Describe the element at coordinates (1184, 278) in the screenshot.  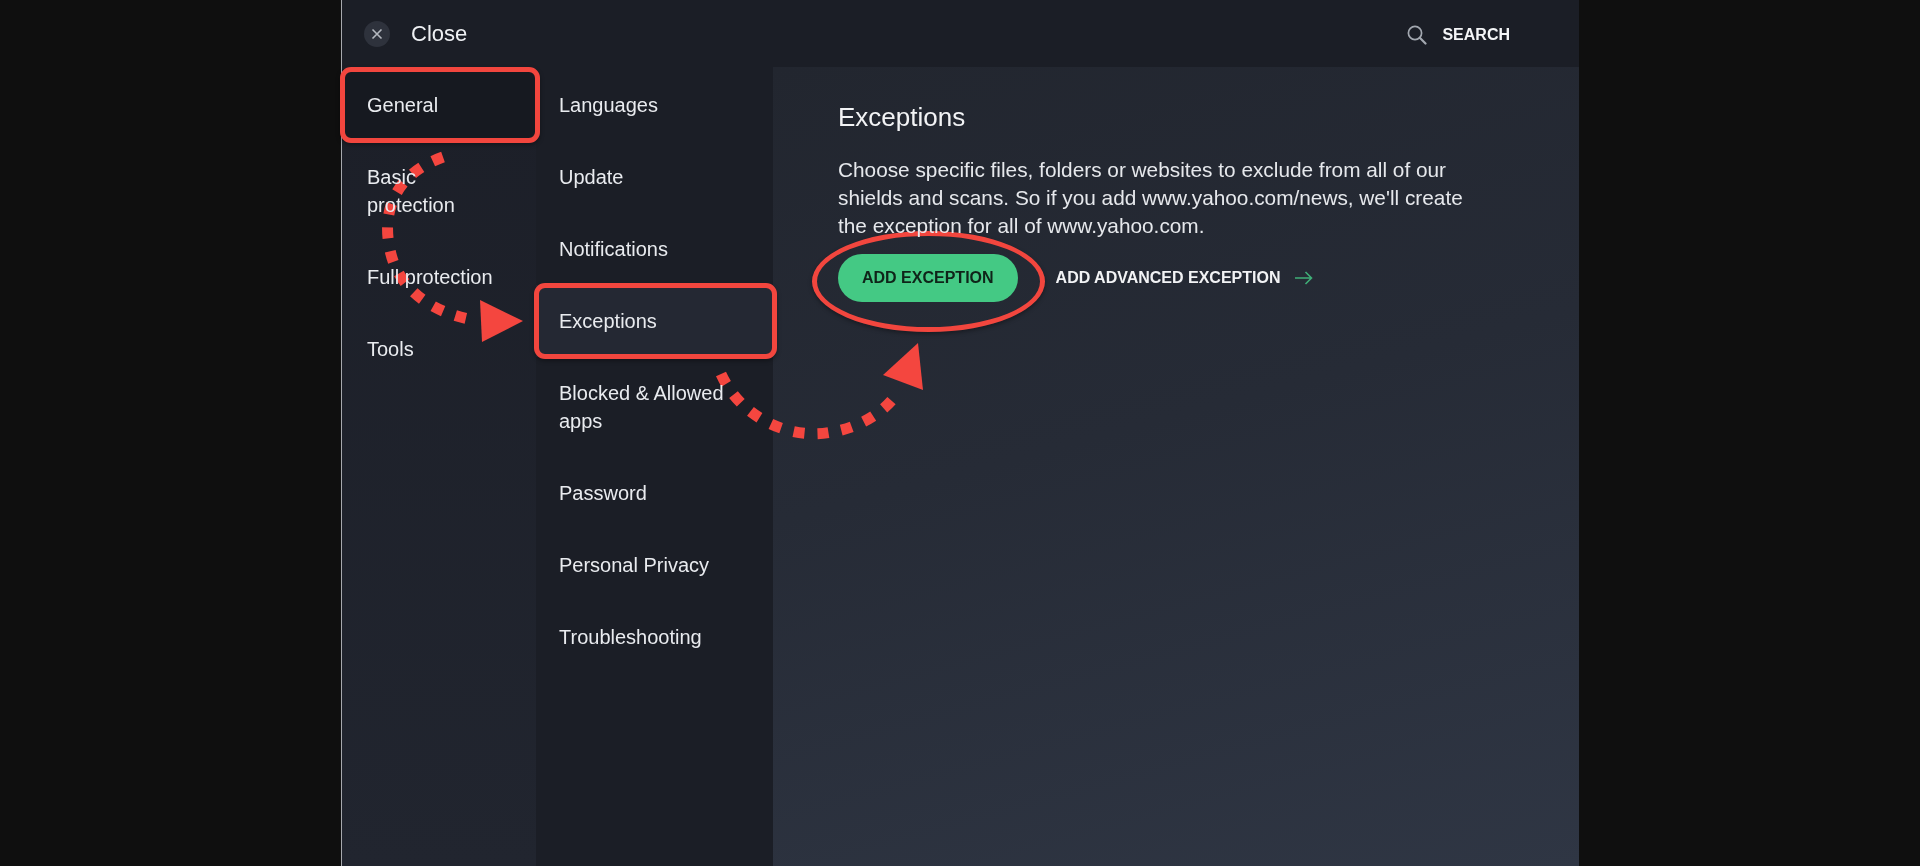
I see `add-advanced-exception-link: ADD ADVANCED EXCEPTION` at that location.